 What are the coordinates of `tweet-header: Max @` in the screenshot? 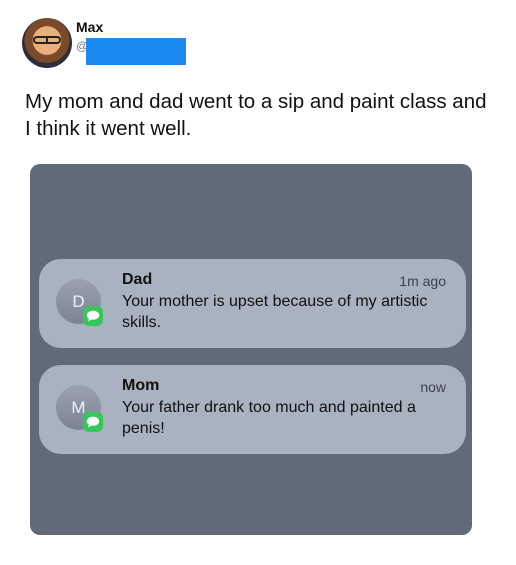 It's located at (257, 45).